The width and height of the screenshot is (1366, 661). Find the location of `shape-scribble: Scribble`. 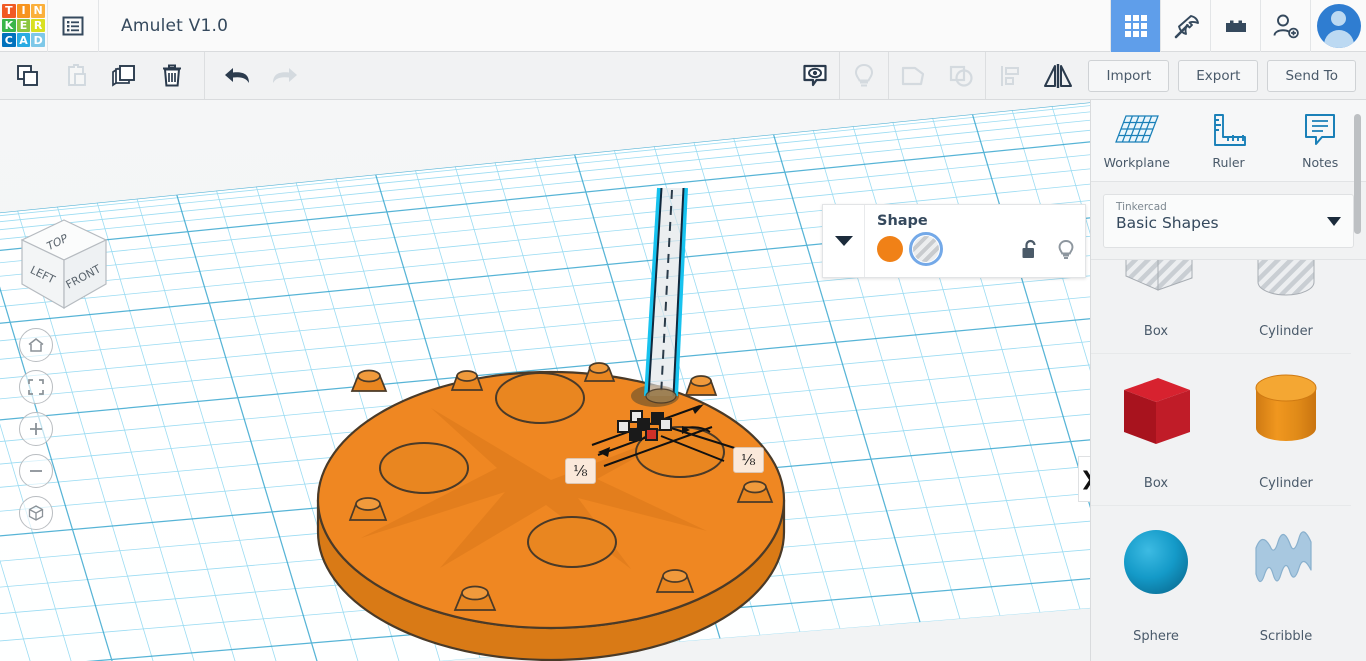

shape-scribble: Scribble is located at coordinates (1286, 582).